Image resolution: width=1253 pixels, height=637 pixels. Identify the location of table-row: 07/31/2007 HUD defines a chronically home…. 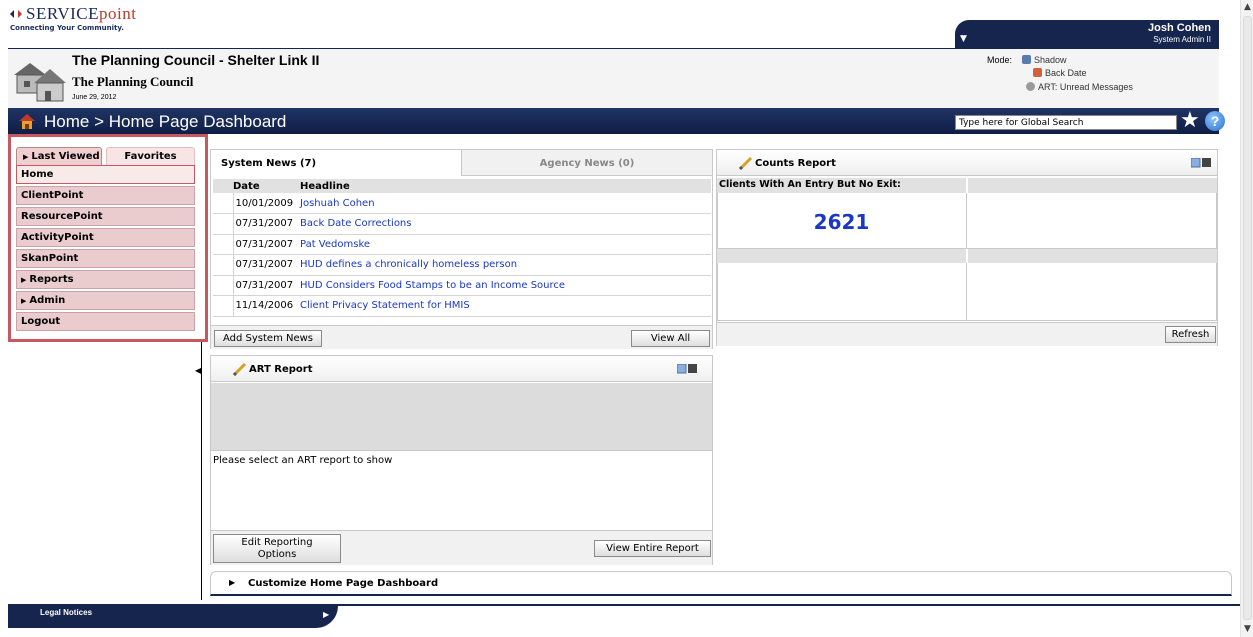
(462, 265).